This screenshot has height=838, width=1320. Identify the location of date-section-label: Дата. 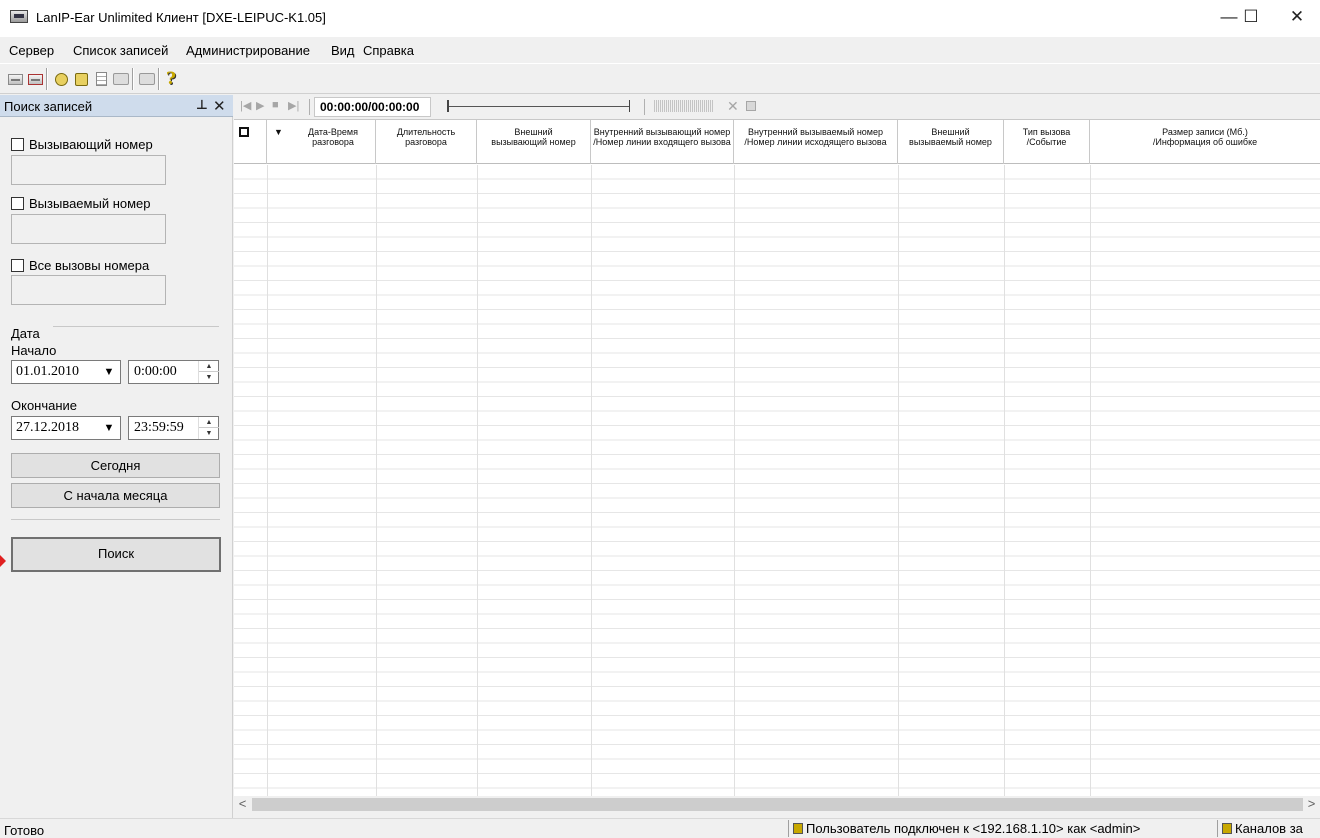
(25, 333).